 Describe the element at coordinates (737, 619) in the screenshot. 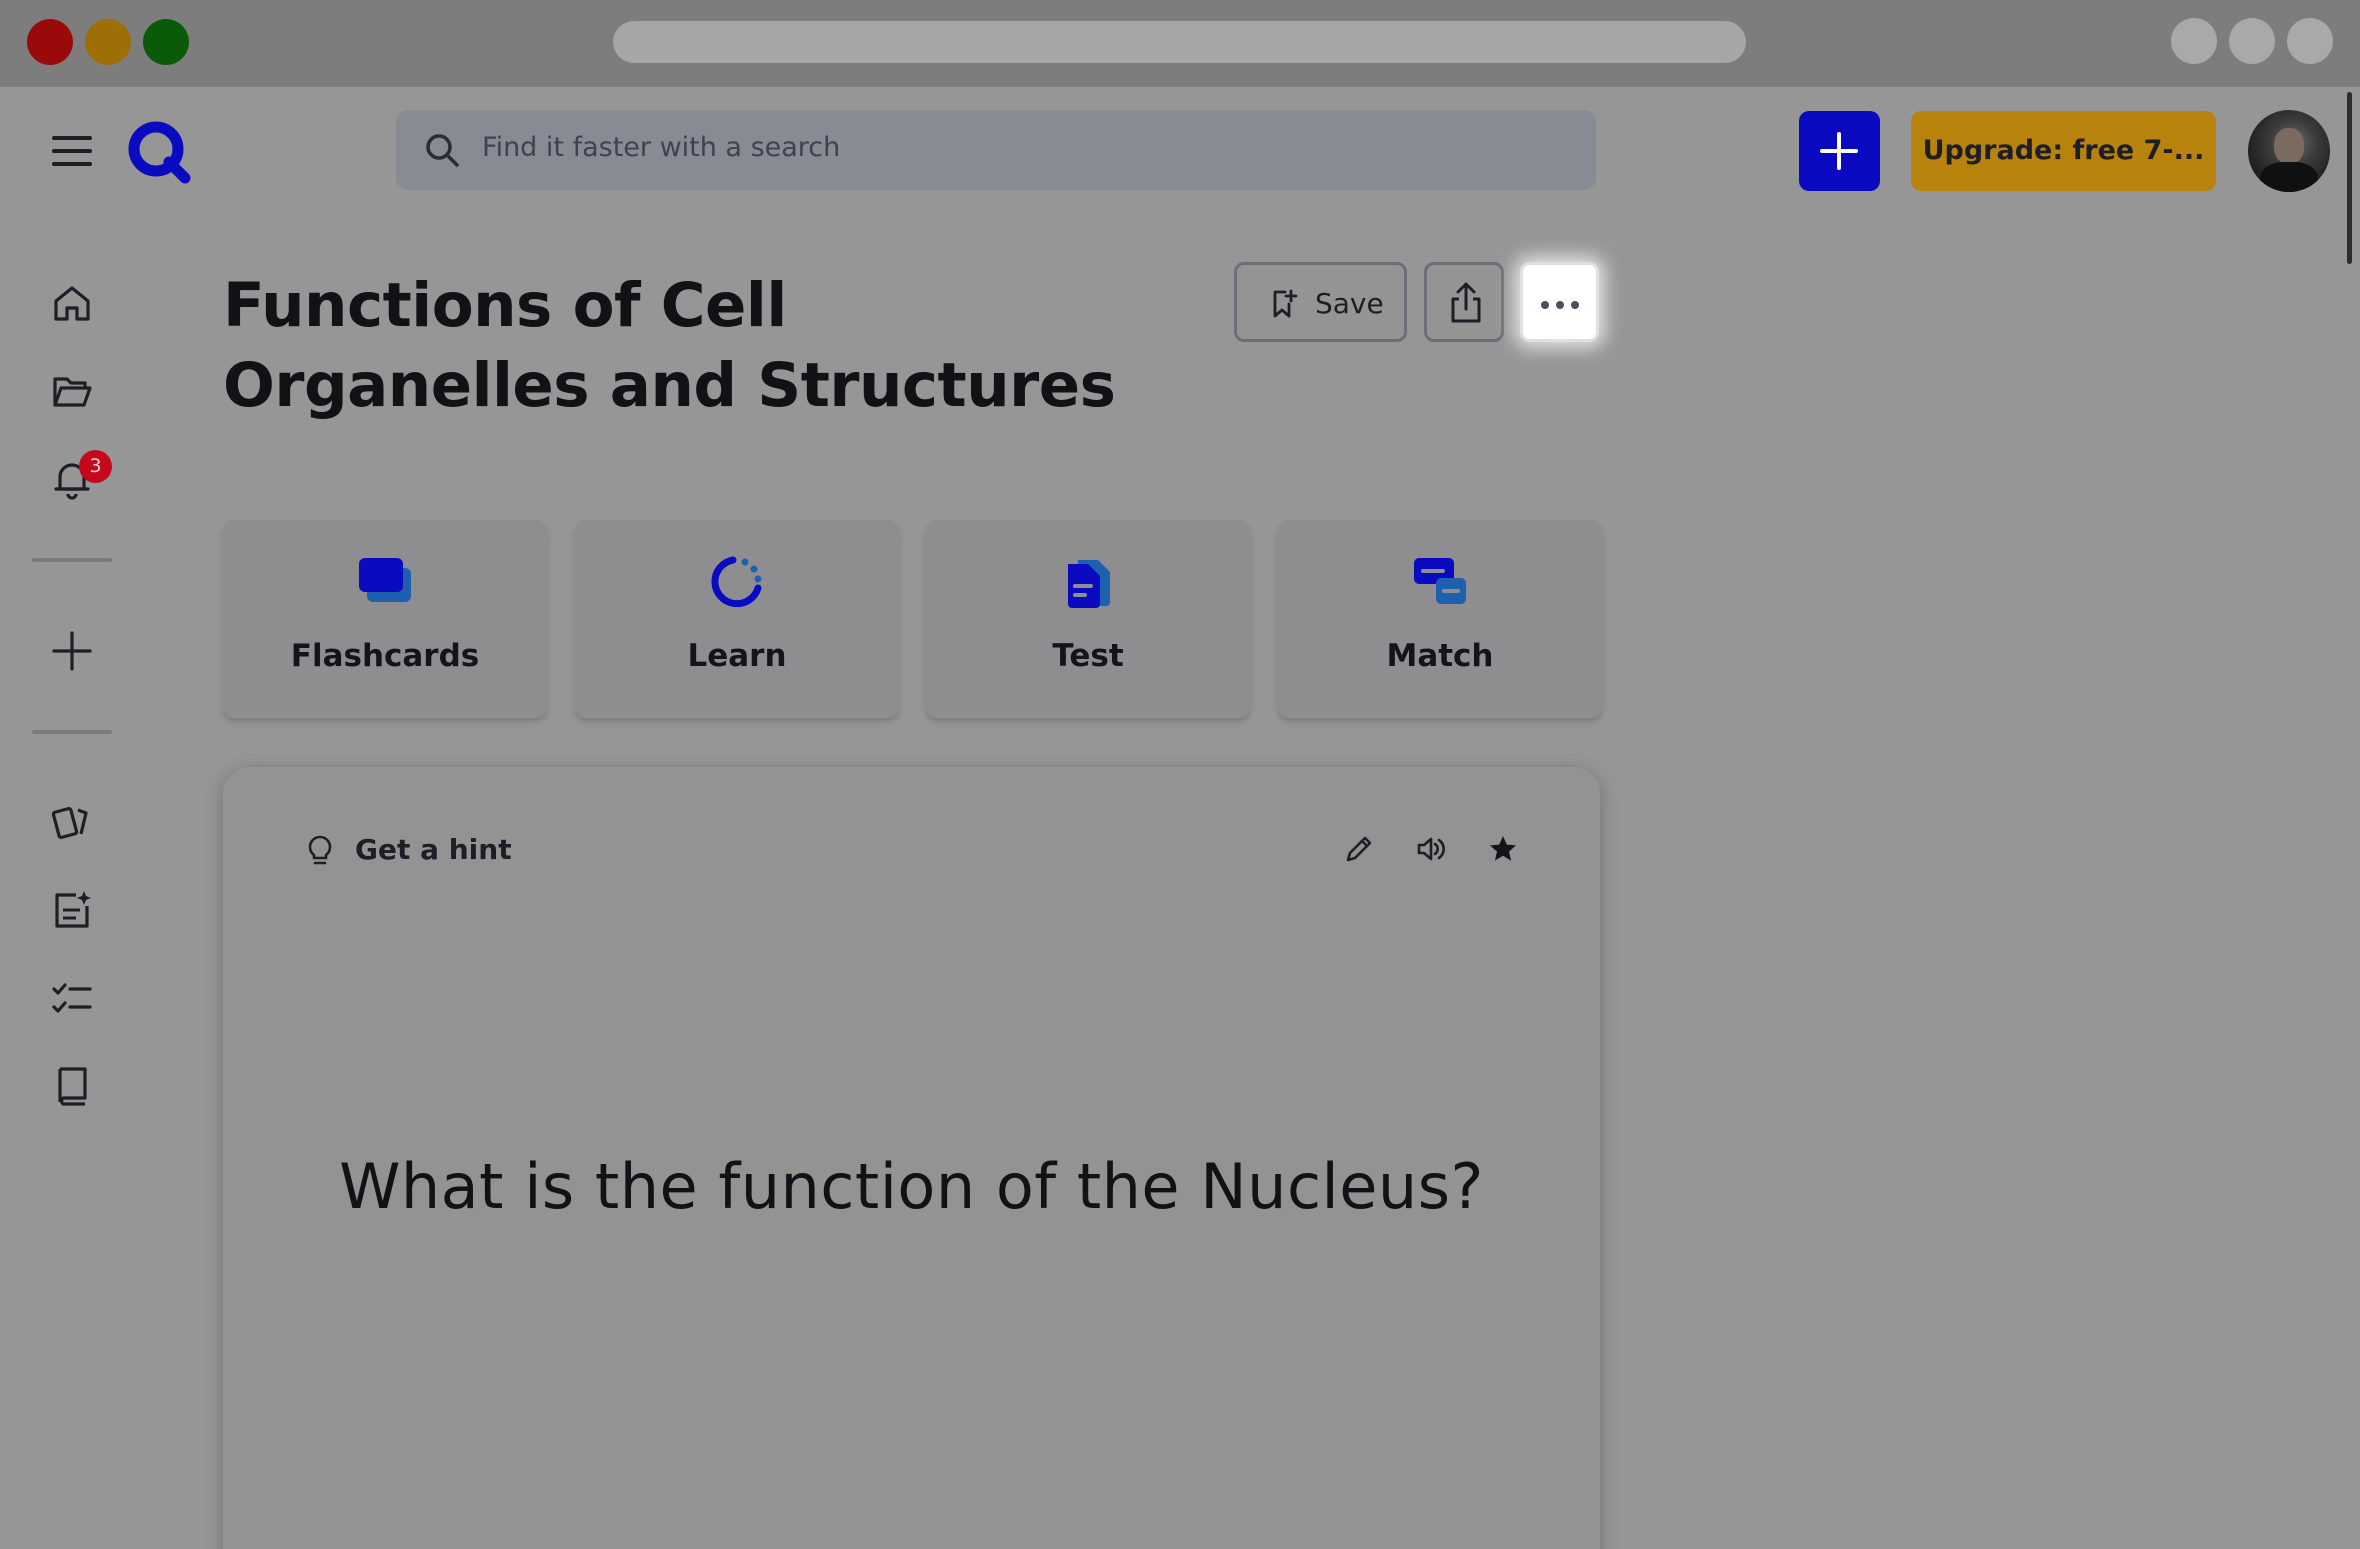

I see `mode-learn-button: Learn` at that location.